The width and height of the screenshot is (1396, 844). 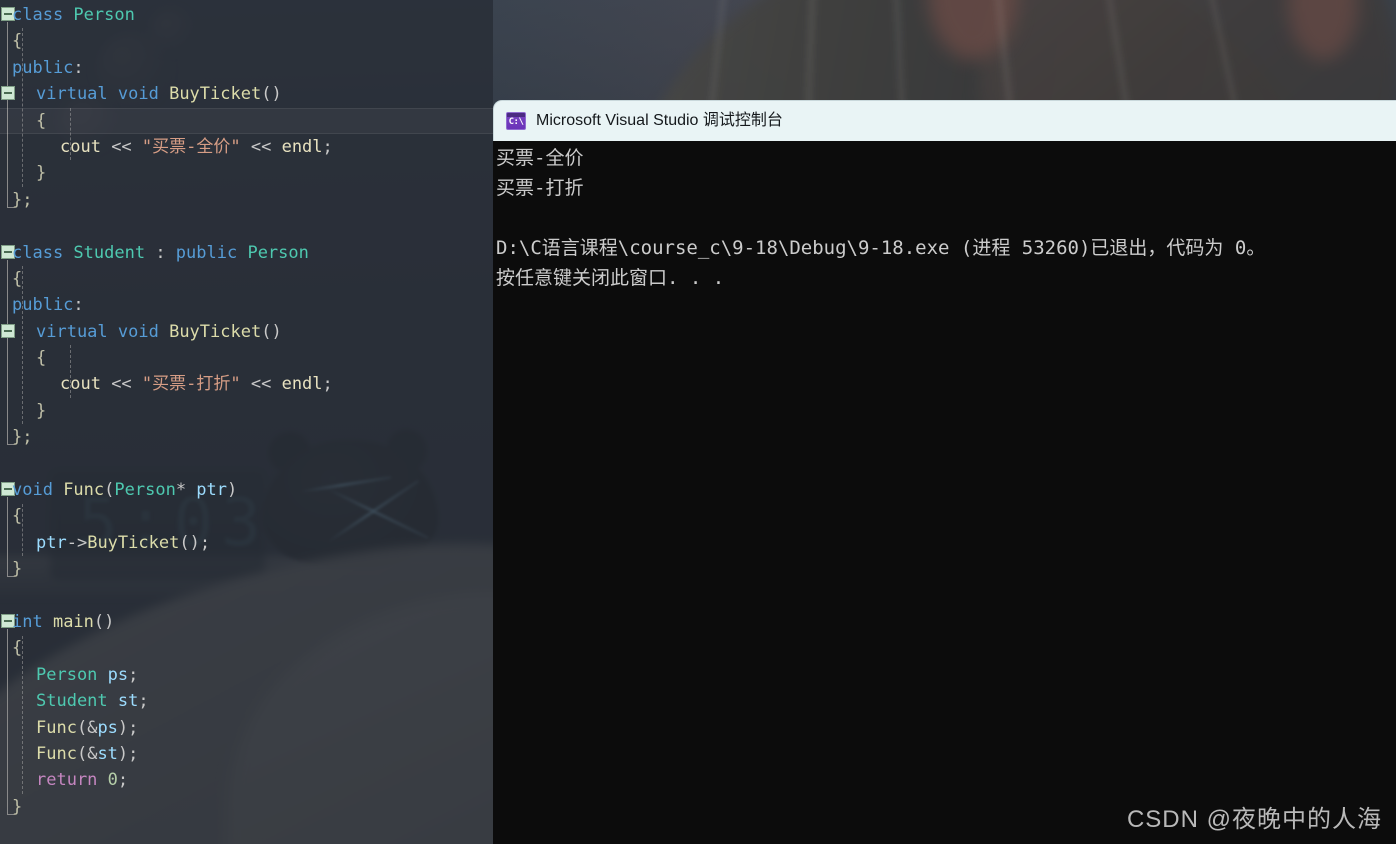 I want to click on code-token: "买票-打折", so click(x=191, y=384).